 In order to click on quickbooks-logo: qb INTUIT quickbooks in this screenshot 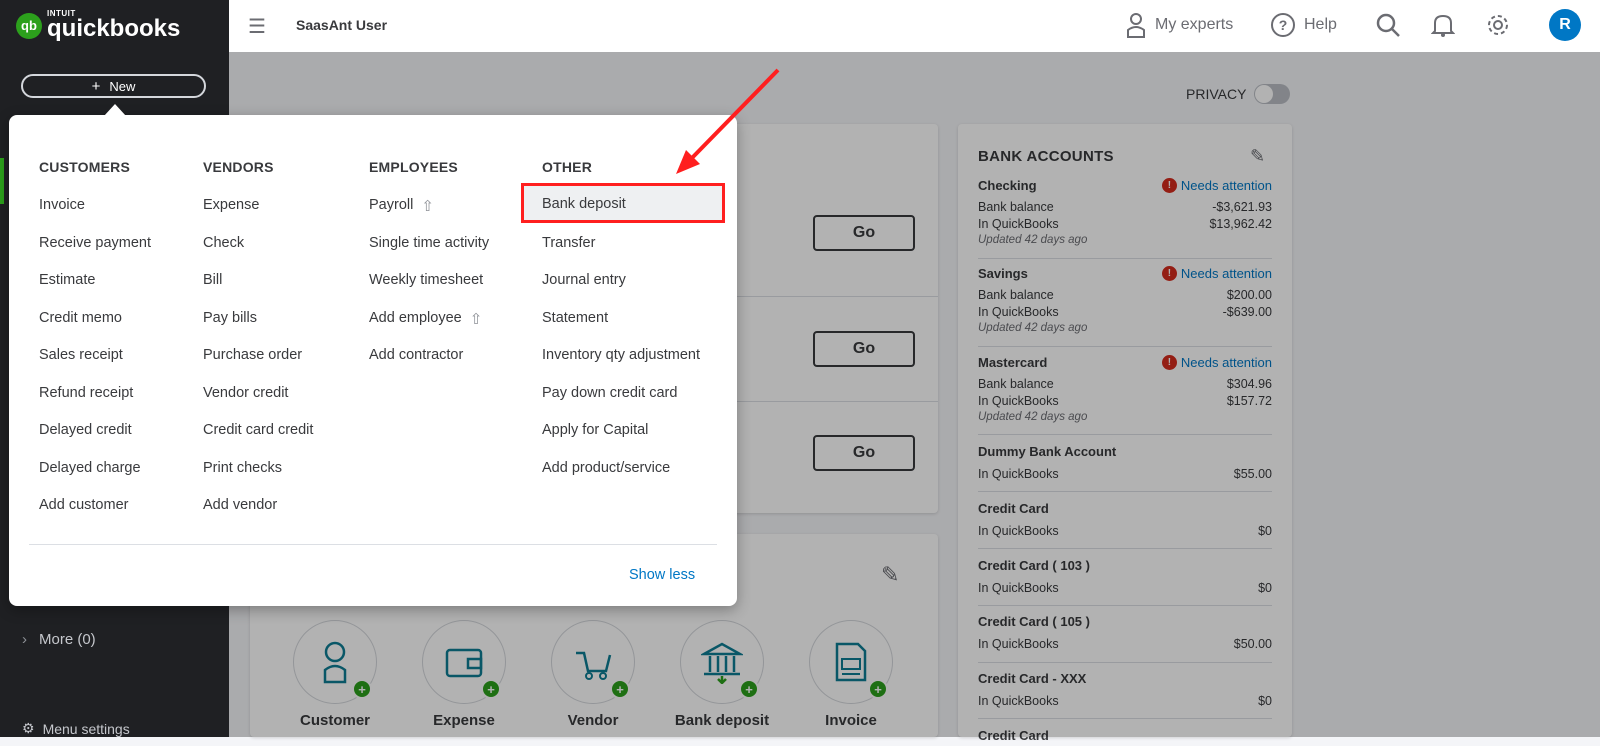, I will do `click(98, 25)`.